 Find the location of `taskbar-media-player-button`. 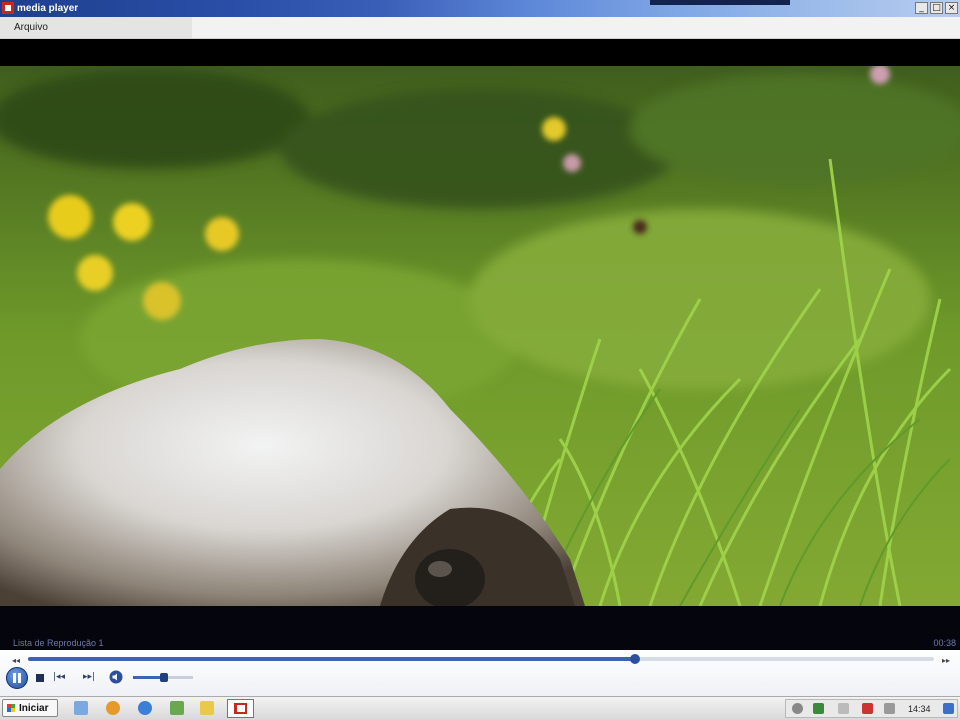

taskbar-media-player-button is located at coordinates (240, 708).